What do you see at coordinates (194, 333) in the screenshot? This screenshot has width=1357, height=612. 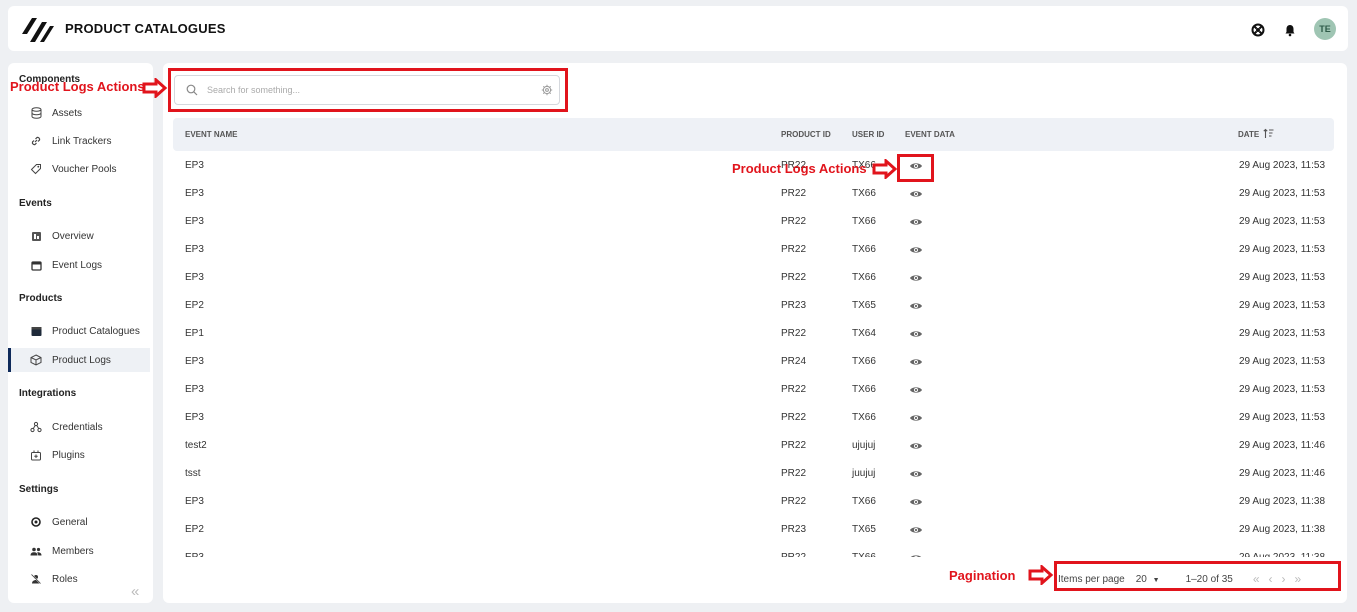 I see `cell-event-name: EP1` at bounding box center [194, 333].